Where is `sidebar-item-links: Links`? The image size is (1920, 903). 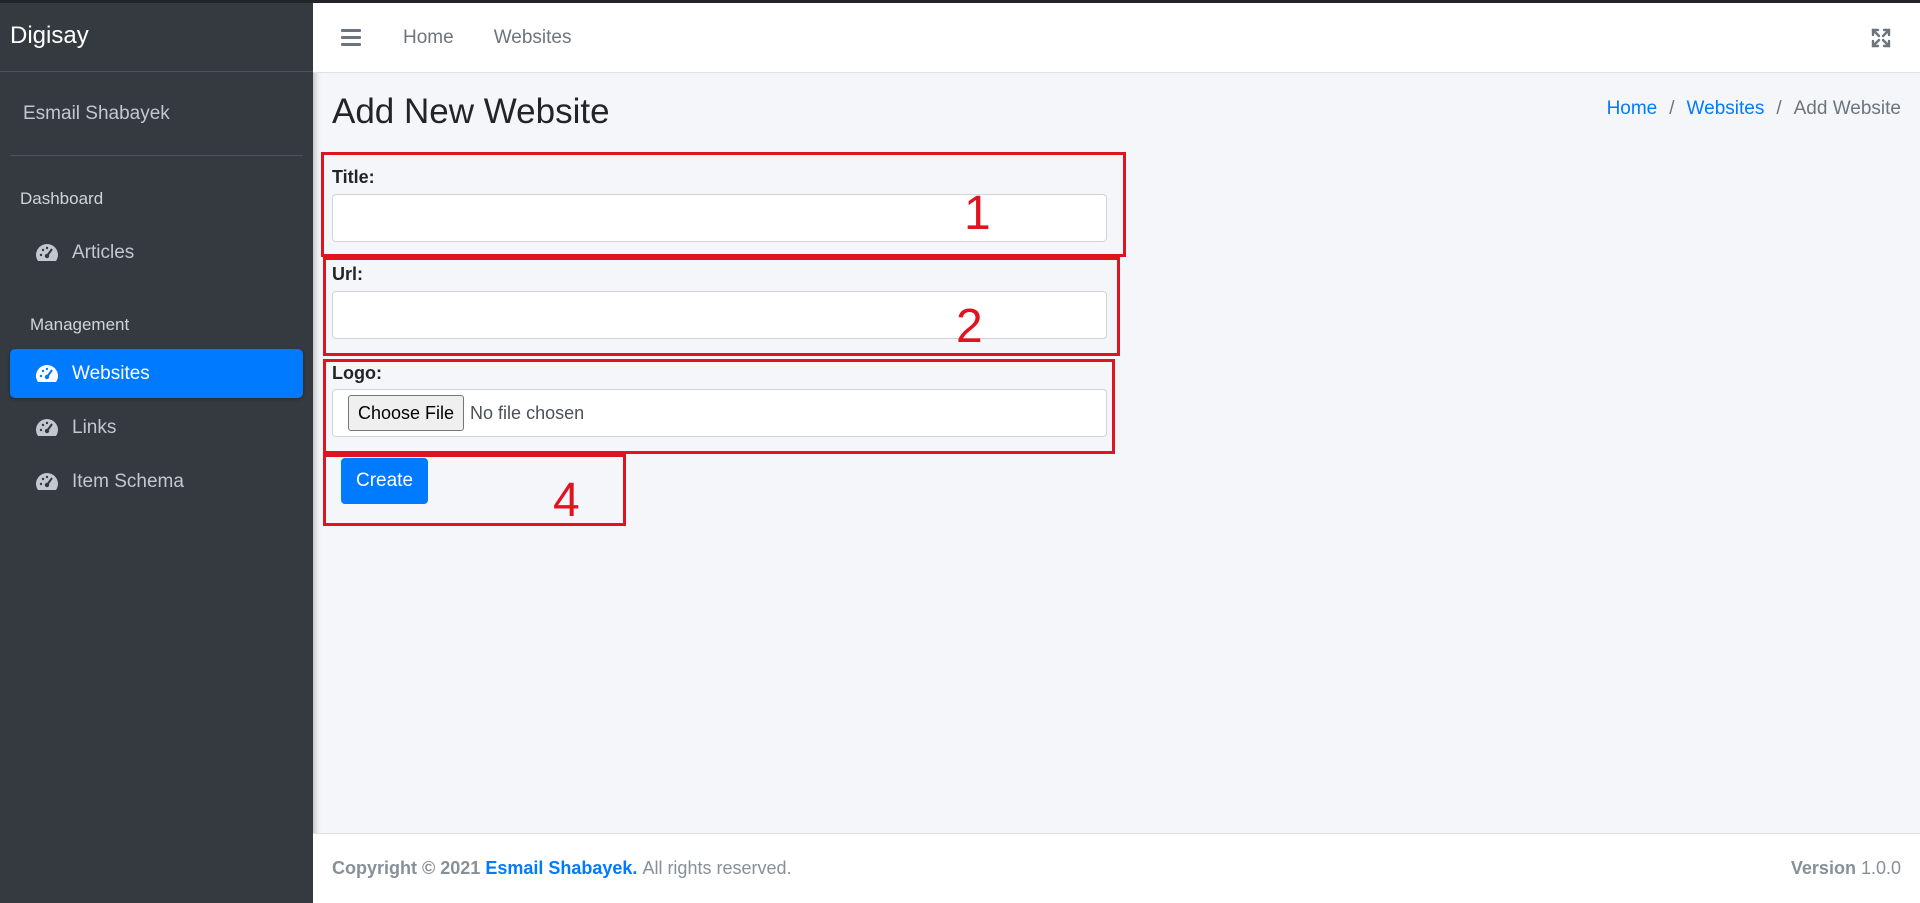 sidebar-item-links: Links is located at coordinates (156, 427).